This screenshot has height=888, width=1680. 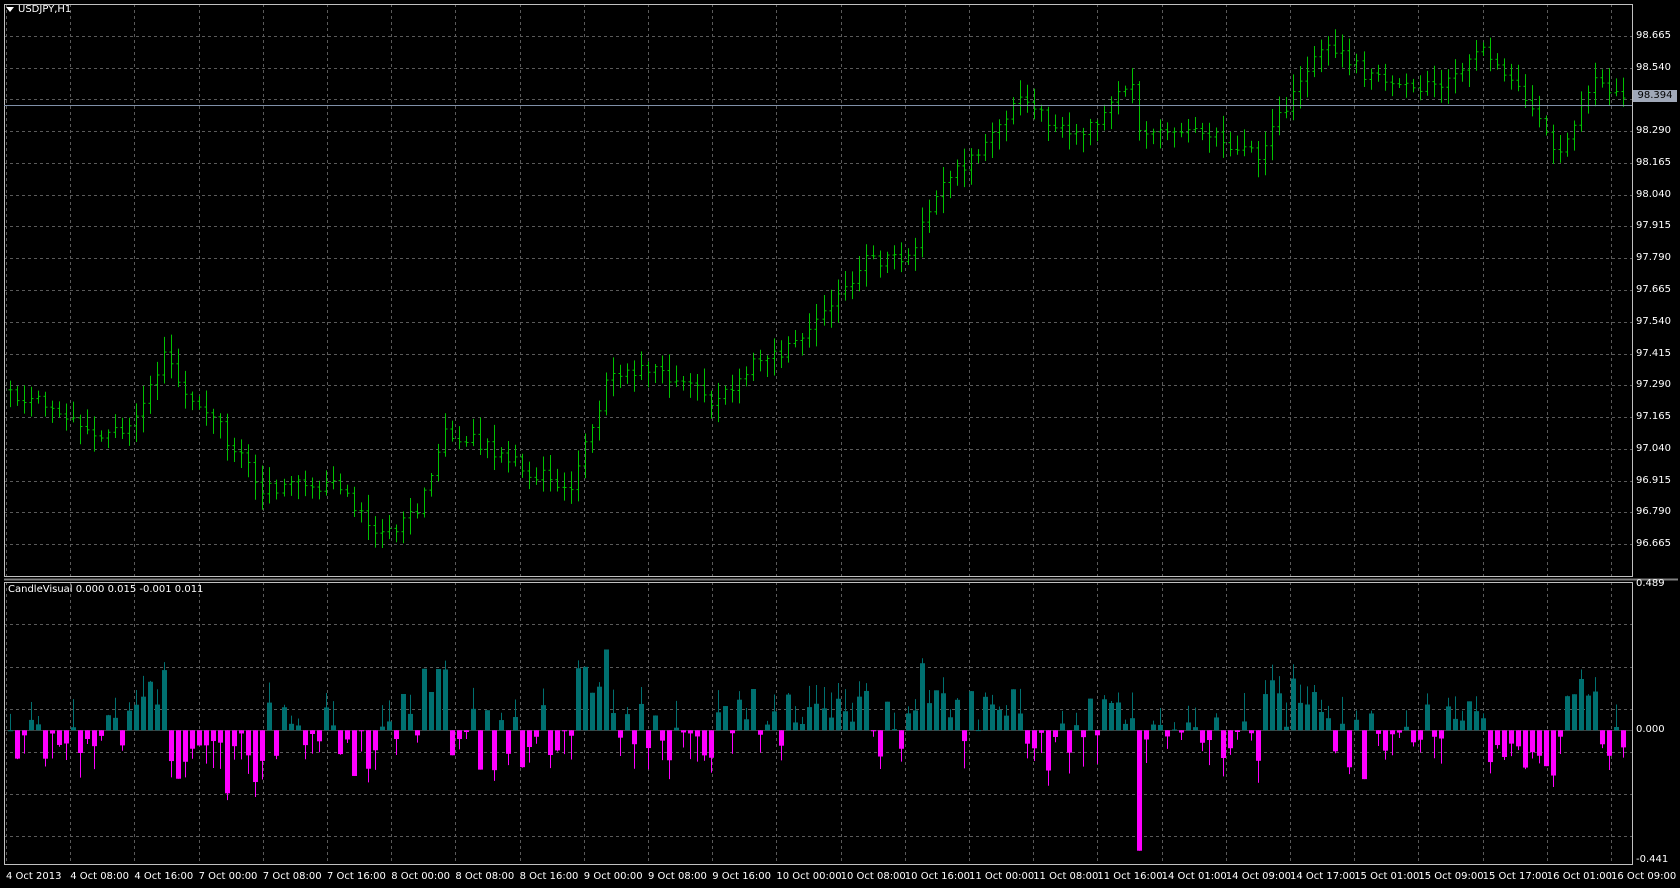 What do you see at coordinates (1130, 876) in the screenshot?
I see `time-axis-label: 11 Oct 16:00` at bounding box center [1130, 876].